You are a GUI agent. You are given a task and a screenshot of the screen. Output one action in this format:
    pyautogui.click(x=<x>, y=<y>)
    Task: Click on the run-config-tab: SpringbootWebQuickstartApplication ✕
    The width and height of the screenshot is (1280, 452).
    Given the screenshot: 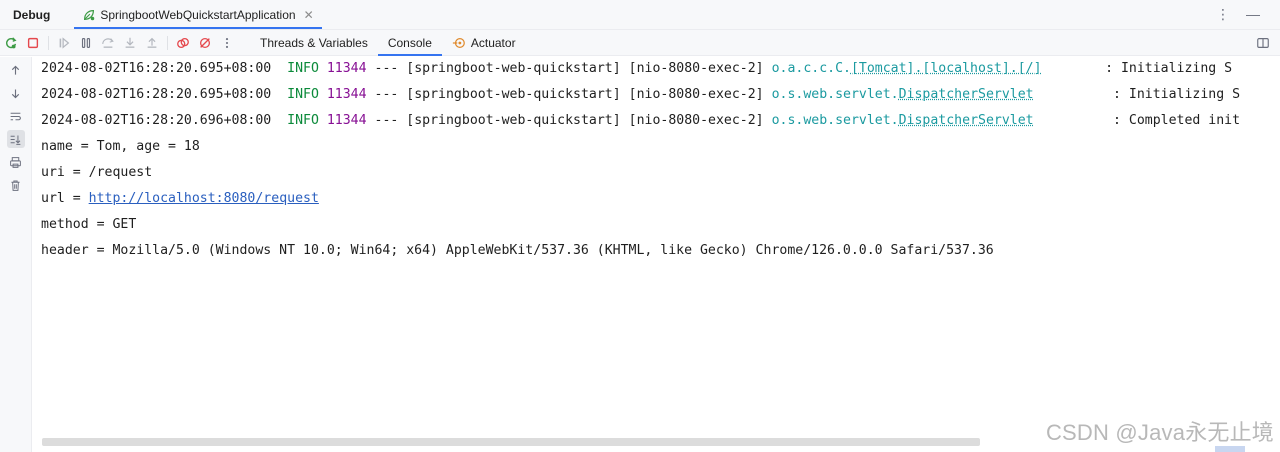 What is the action you would take?
    pyautogui.click(x=197, y=15)
    